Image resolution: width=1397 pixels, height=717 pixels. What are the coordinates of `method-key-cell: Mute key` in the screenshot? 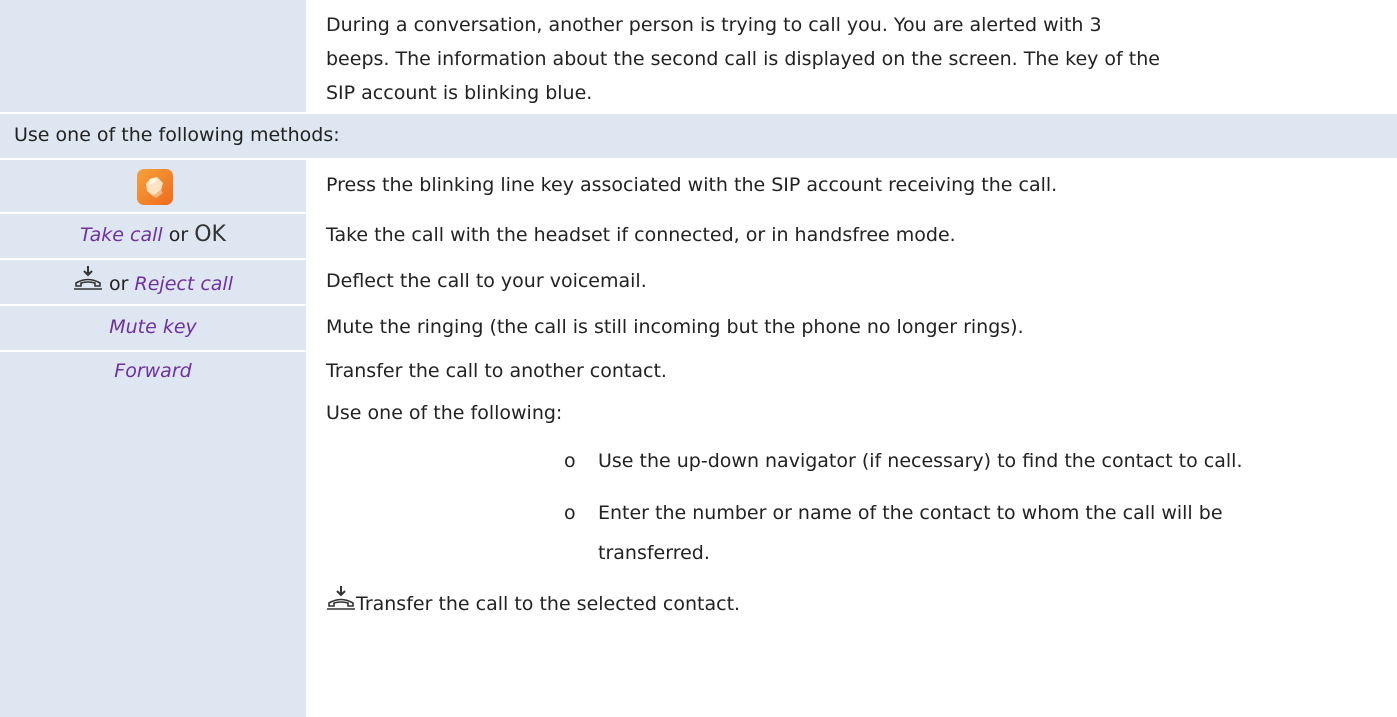 It's located at (153, 328).